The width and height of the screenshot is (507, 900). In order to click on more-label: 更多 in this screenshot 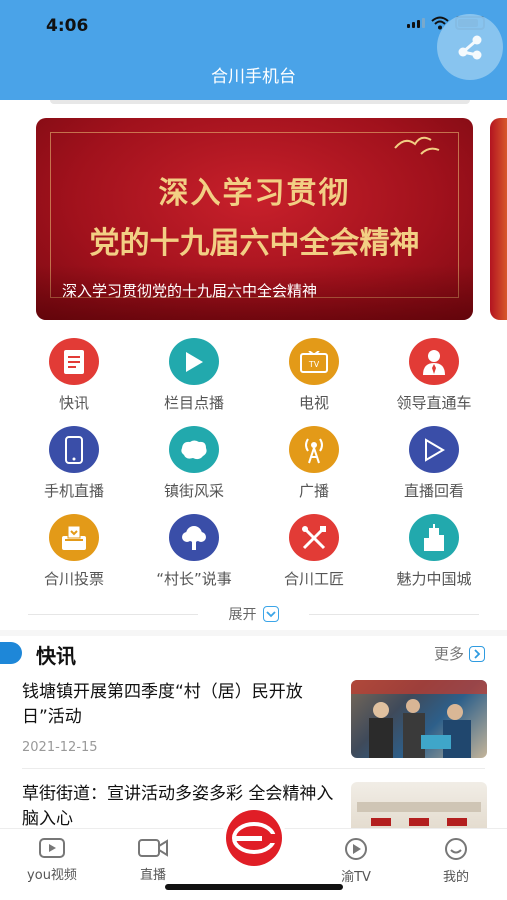, I will do `click(448, 654)`.